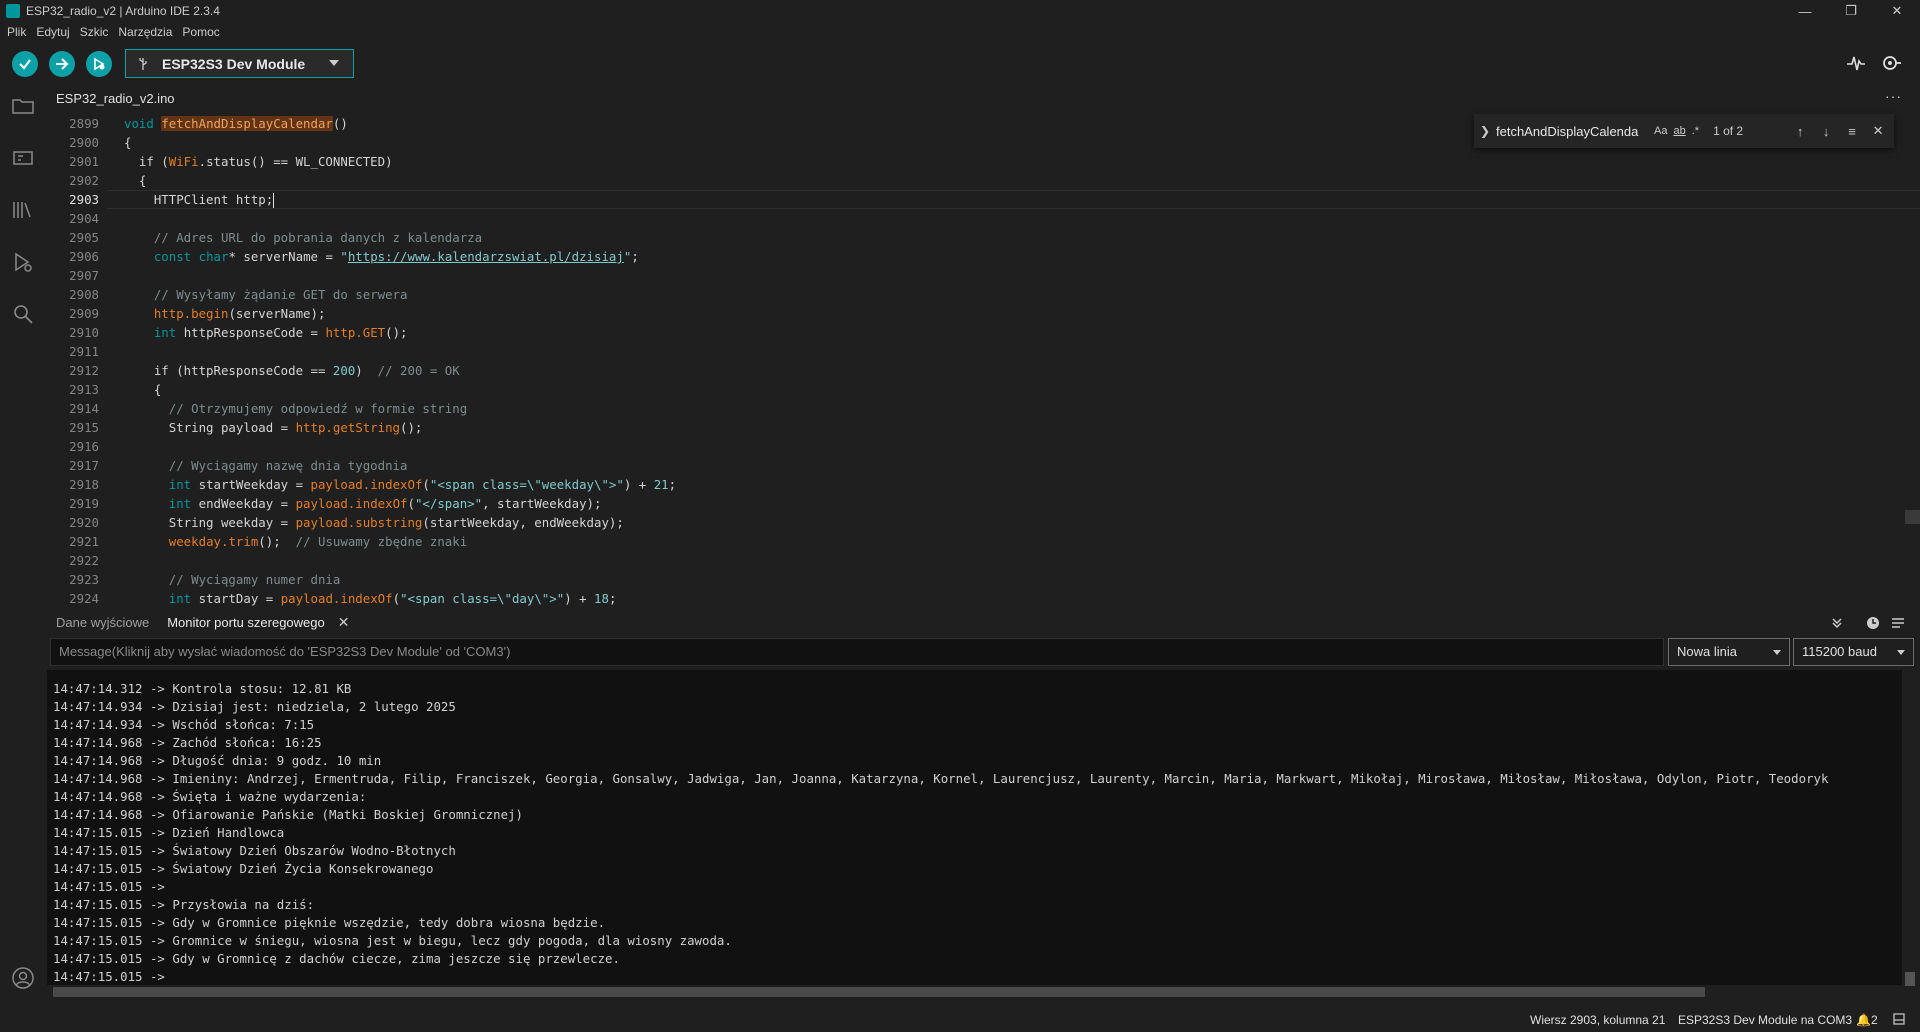 The width and height of the screenshot is (1920, 1032). I want to click on match-case-toggle: Aa, so click(1660, 131).